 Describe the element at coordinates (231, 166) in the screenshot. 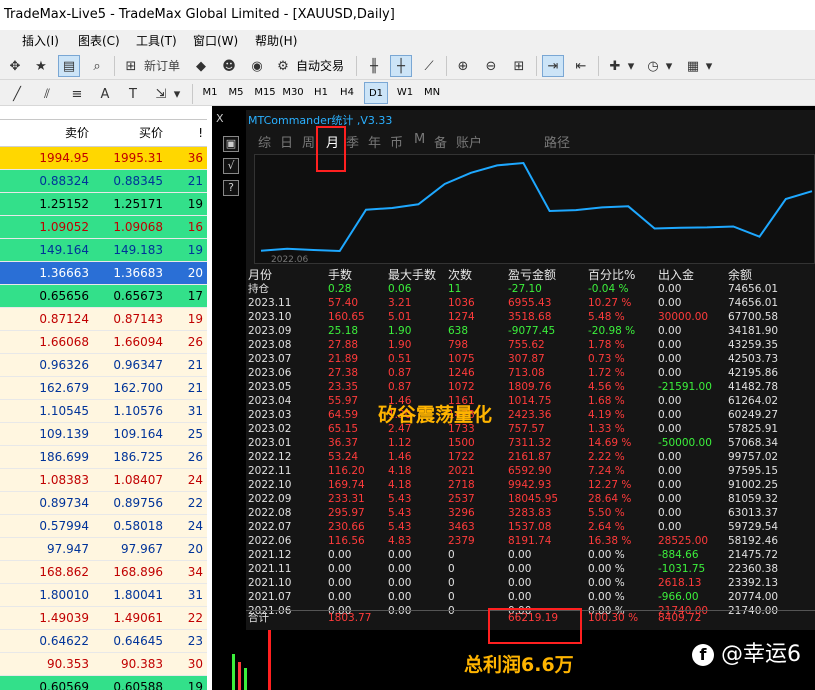

I see `check-icon: √` at that location.